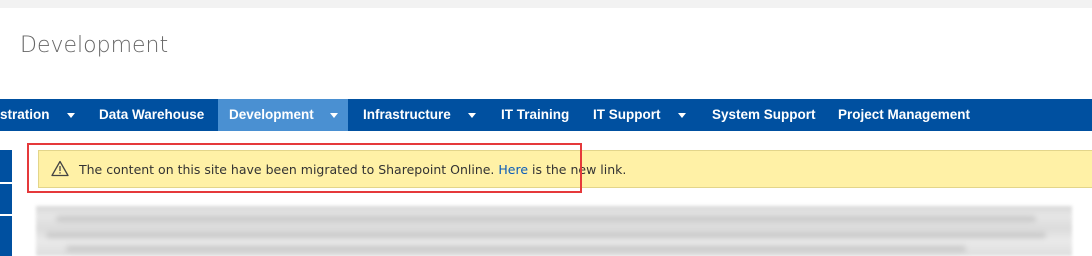 This screenshot has height=256, width=1092. What do you see at coordinates (407, 115) in the screenshot?
I see `nav-item-infrastructure: Infrastructure` at bounding box center [407, 115].